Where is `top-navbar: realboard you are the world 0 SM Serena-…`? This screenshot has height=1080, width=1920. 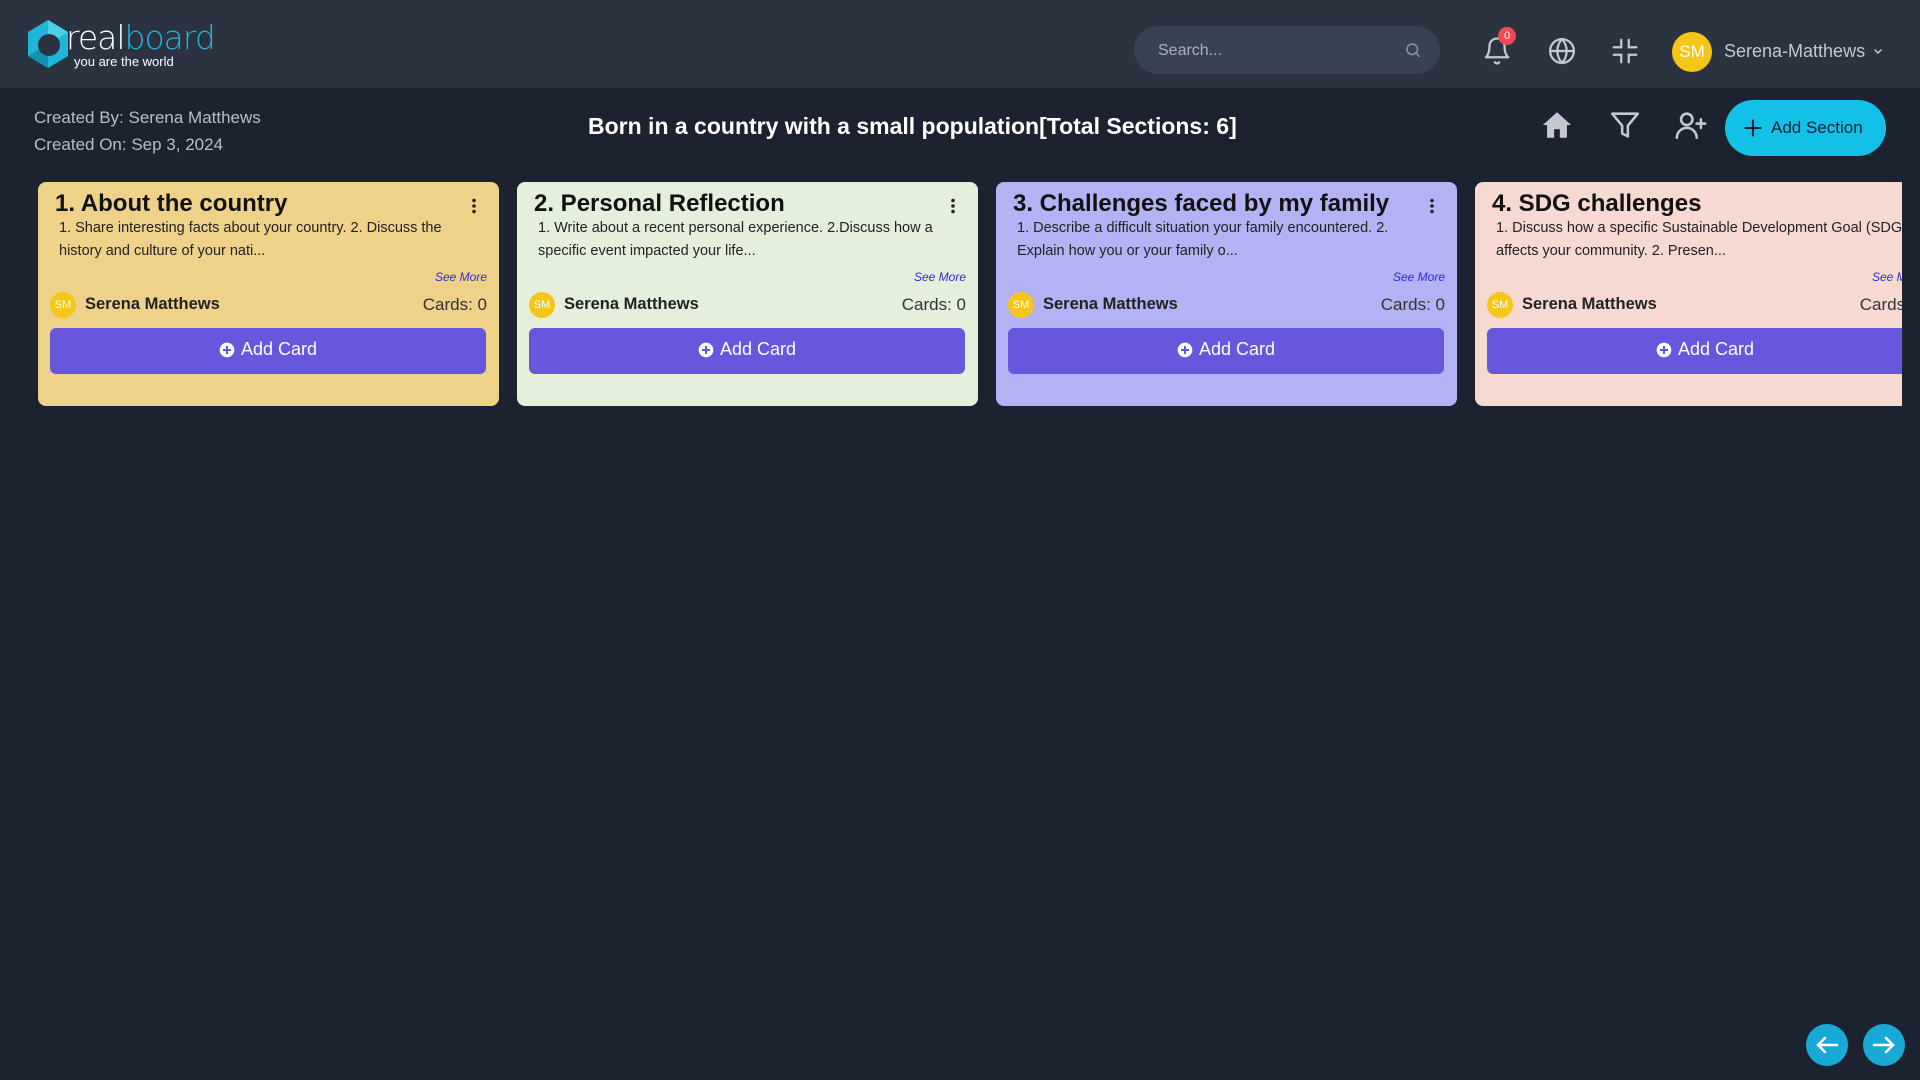 top-navbar: realboard you are the world 0 SM Serena-… is located at coordinates (960, 44).